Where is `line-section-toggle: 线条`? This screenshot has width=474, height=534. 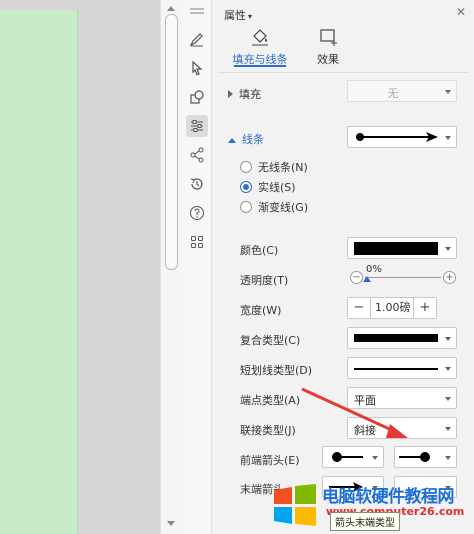
line-section-toggle: 线条 is located at coordinates (246, 139).